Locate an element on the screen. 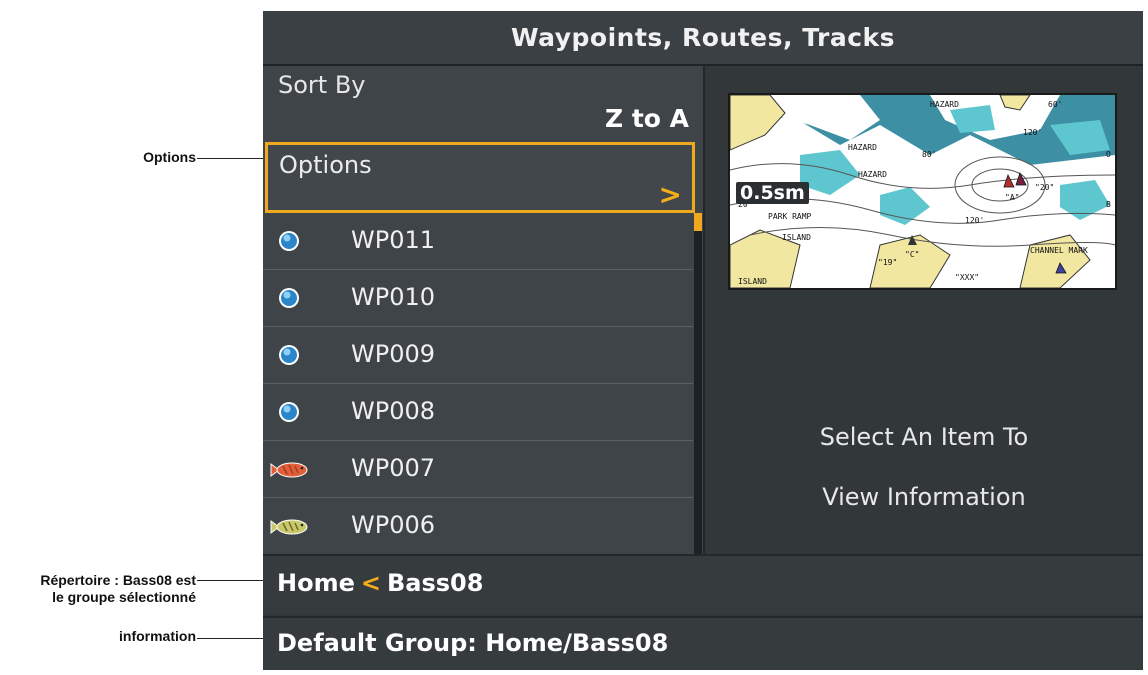  map-label: "XXX" is located at coordinates (967, 277).